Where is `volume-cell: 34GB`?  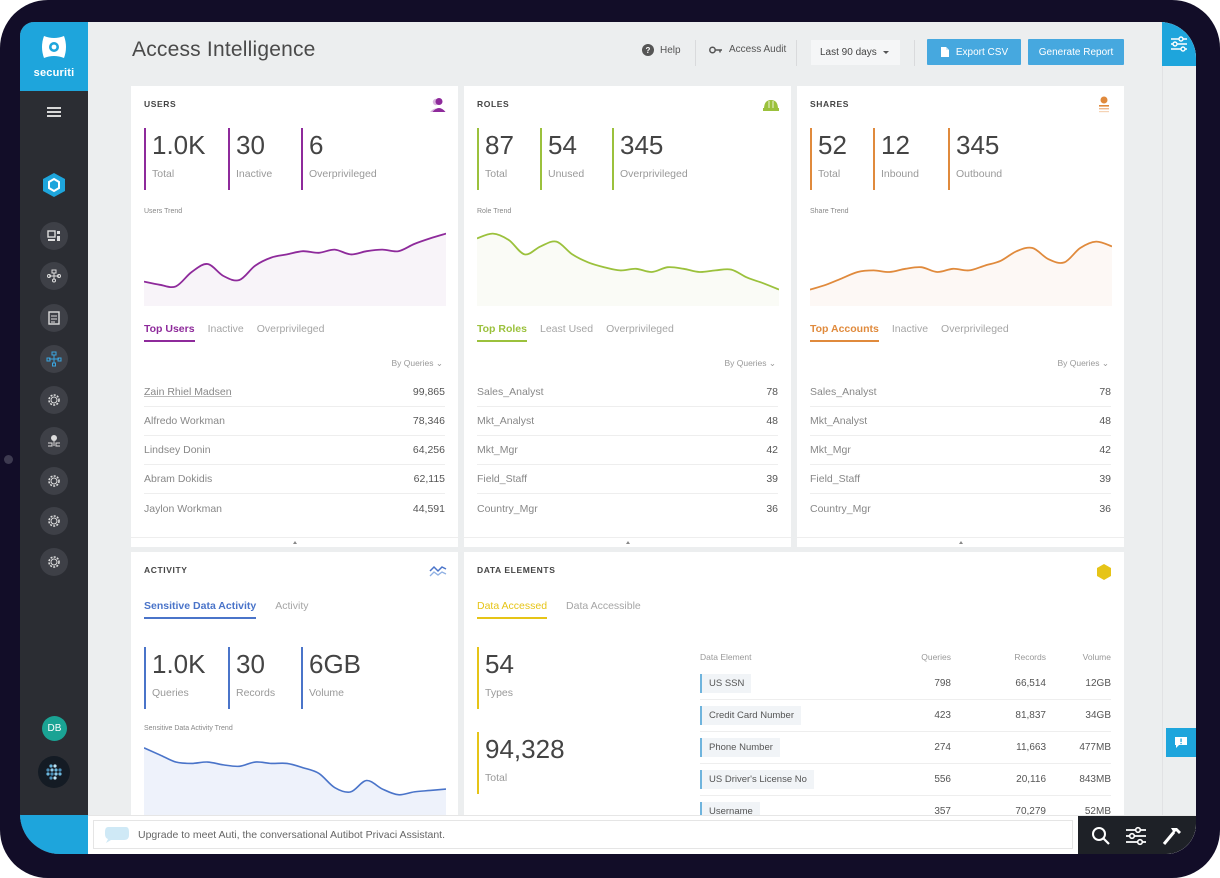
volume-cell: 34GB is located at coordinates (1098, 715).